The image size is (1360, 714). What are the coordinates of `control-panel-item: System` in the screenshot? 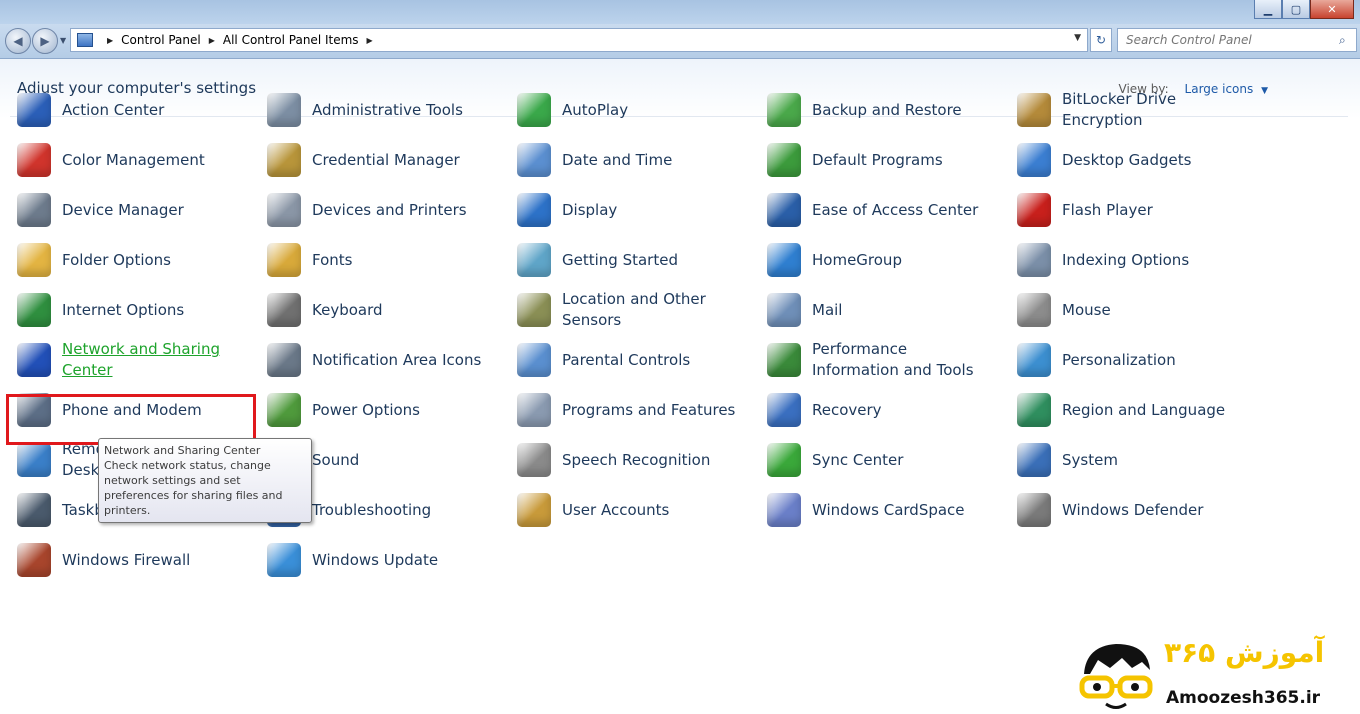 It's located at (1142, 460).